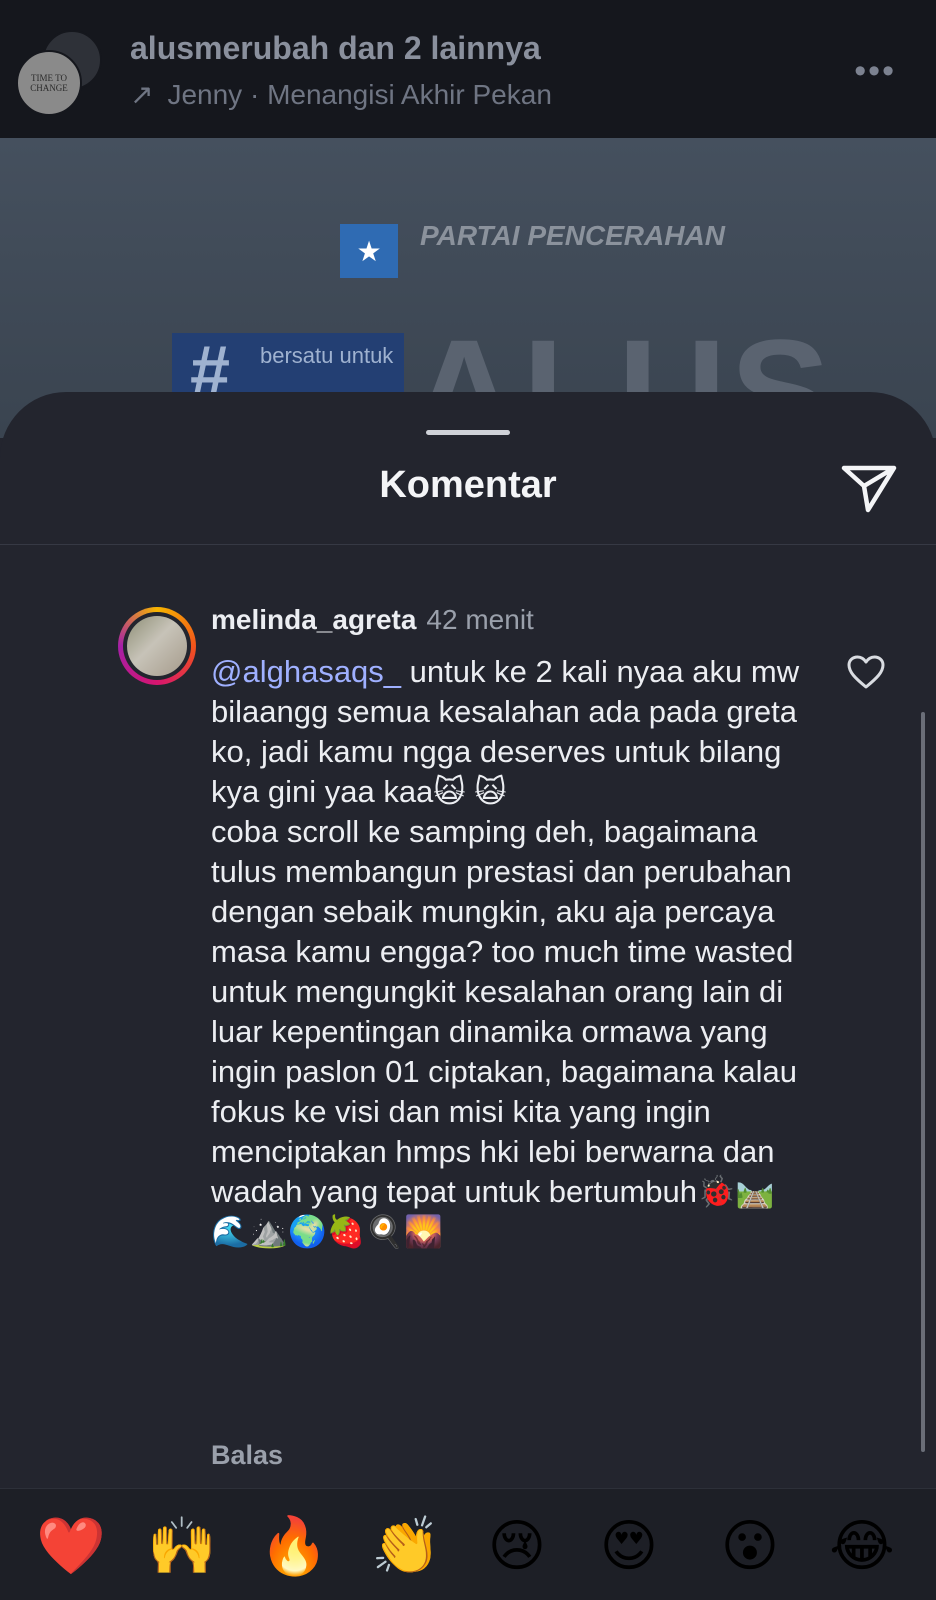 The image size is (936, 1600). What do you see at coordinates (629, 1546) in the screenshot?
I see `heart-eyes-emoji: 😍` at bounding box center [629, 1546].